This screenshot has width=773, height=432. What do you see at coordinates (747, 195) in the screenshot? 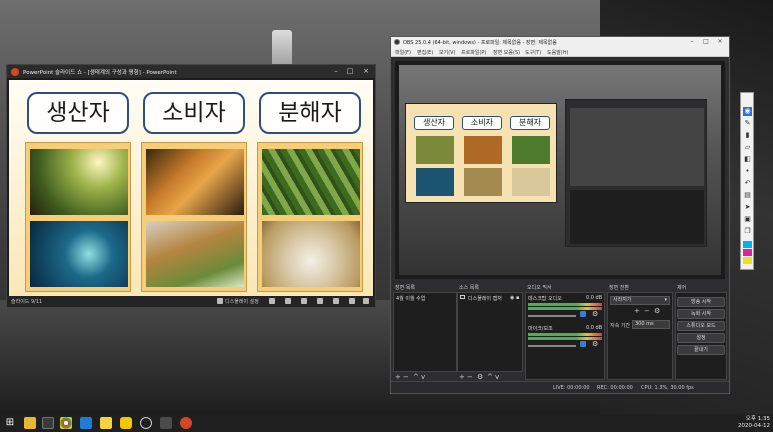
I see `trash-icon: ▤` at bounding box center [747, 195].